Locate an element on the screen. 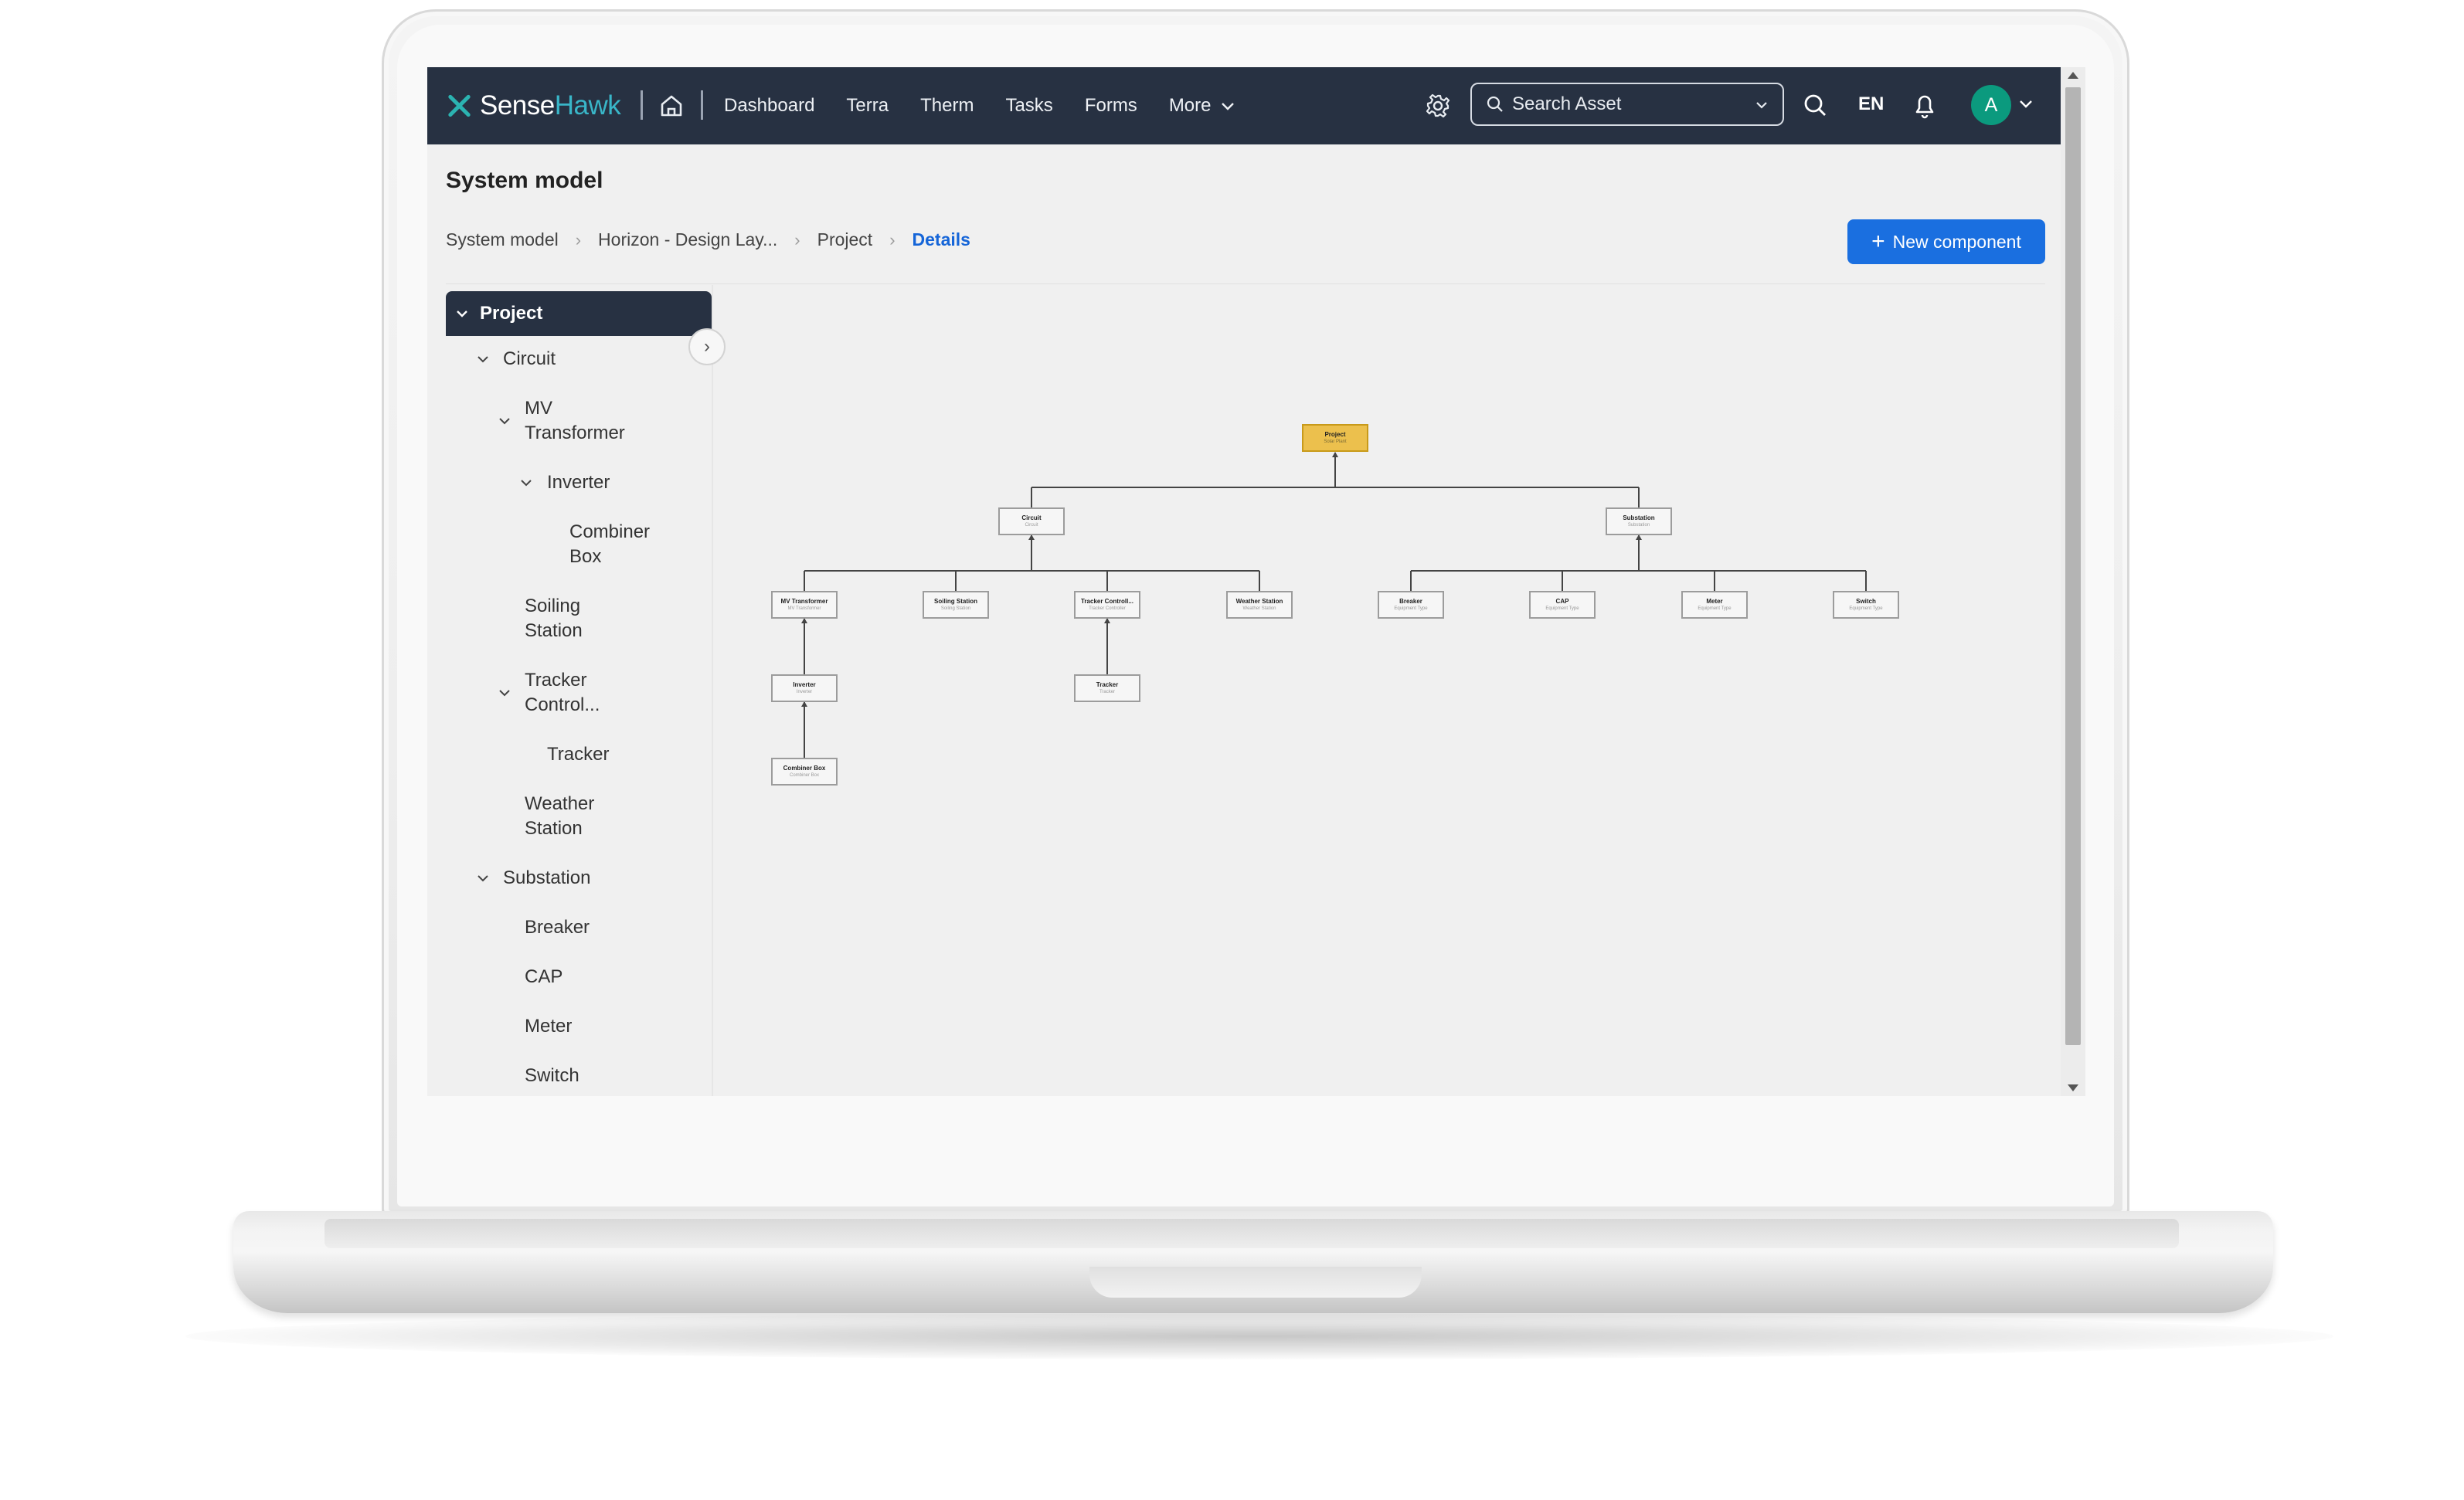 The height and width of the screenshot is (1500, 2464). vertical-scrollbar is located at coordinates (2073, 581).